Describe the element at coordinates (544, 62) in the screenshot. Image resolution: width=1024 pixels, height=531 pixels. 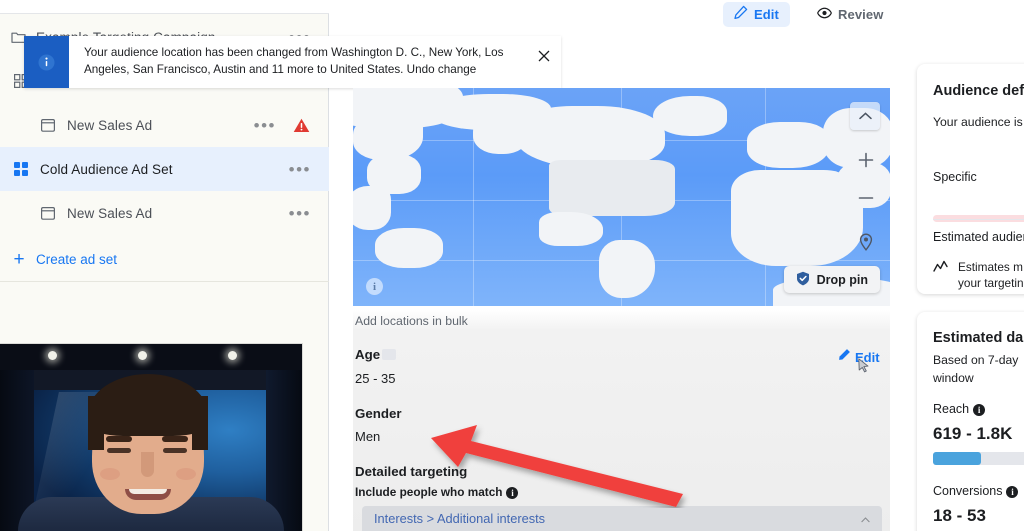
I see `close-icon` at that location.